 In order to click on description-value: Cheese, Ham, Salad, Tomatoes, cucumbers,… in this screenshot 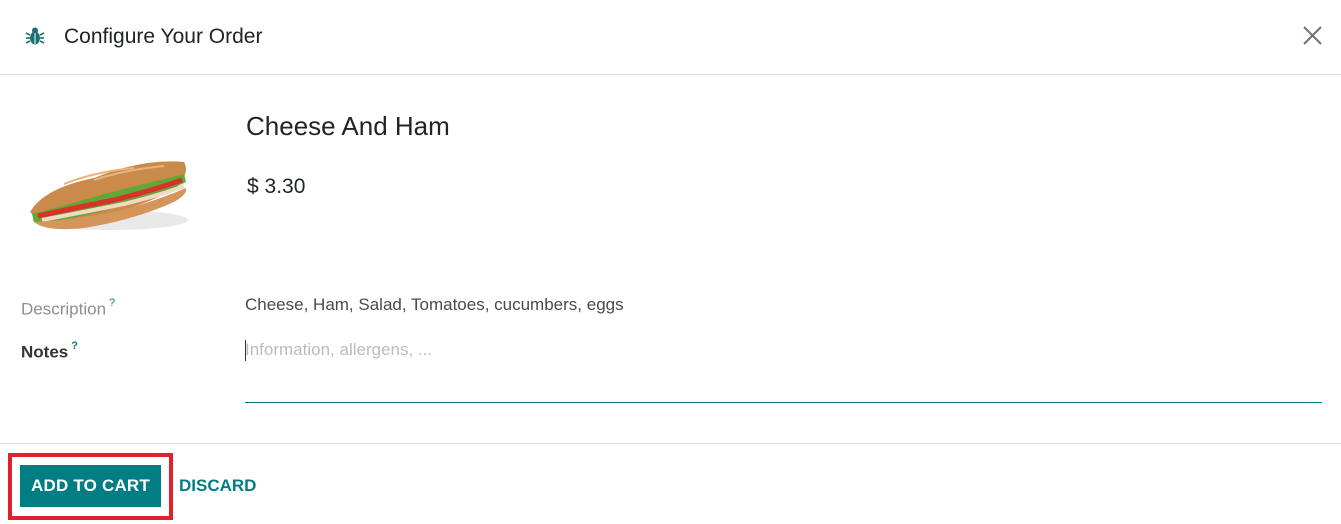, I will do `click(434, 304)`.